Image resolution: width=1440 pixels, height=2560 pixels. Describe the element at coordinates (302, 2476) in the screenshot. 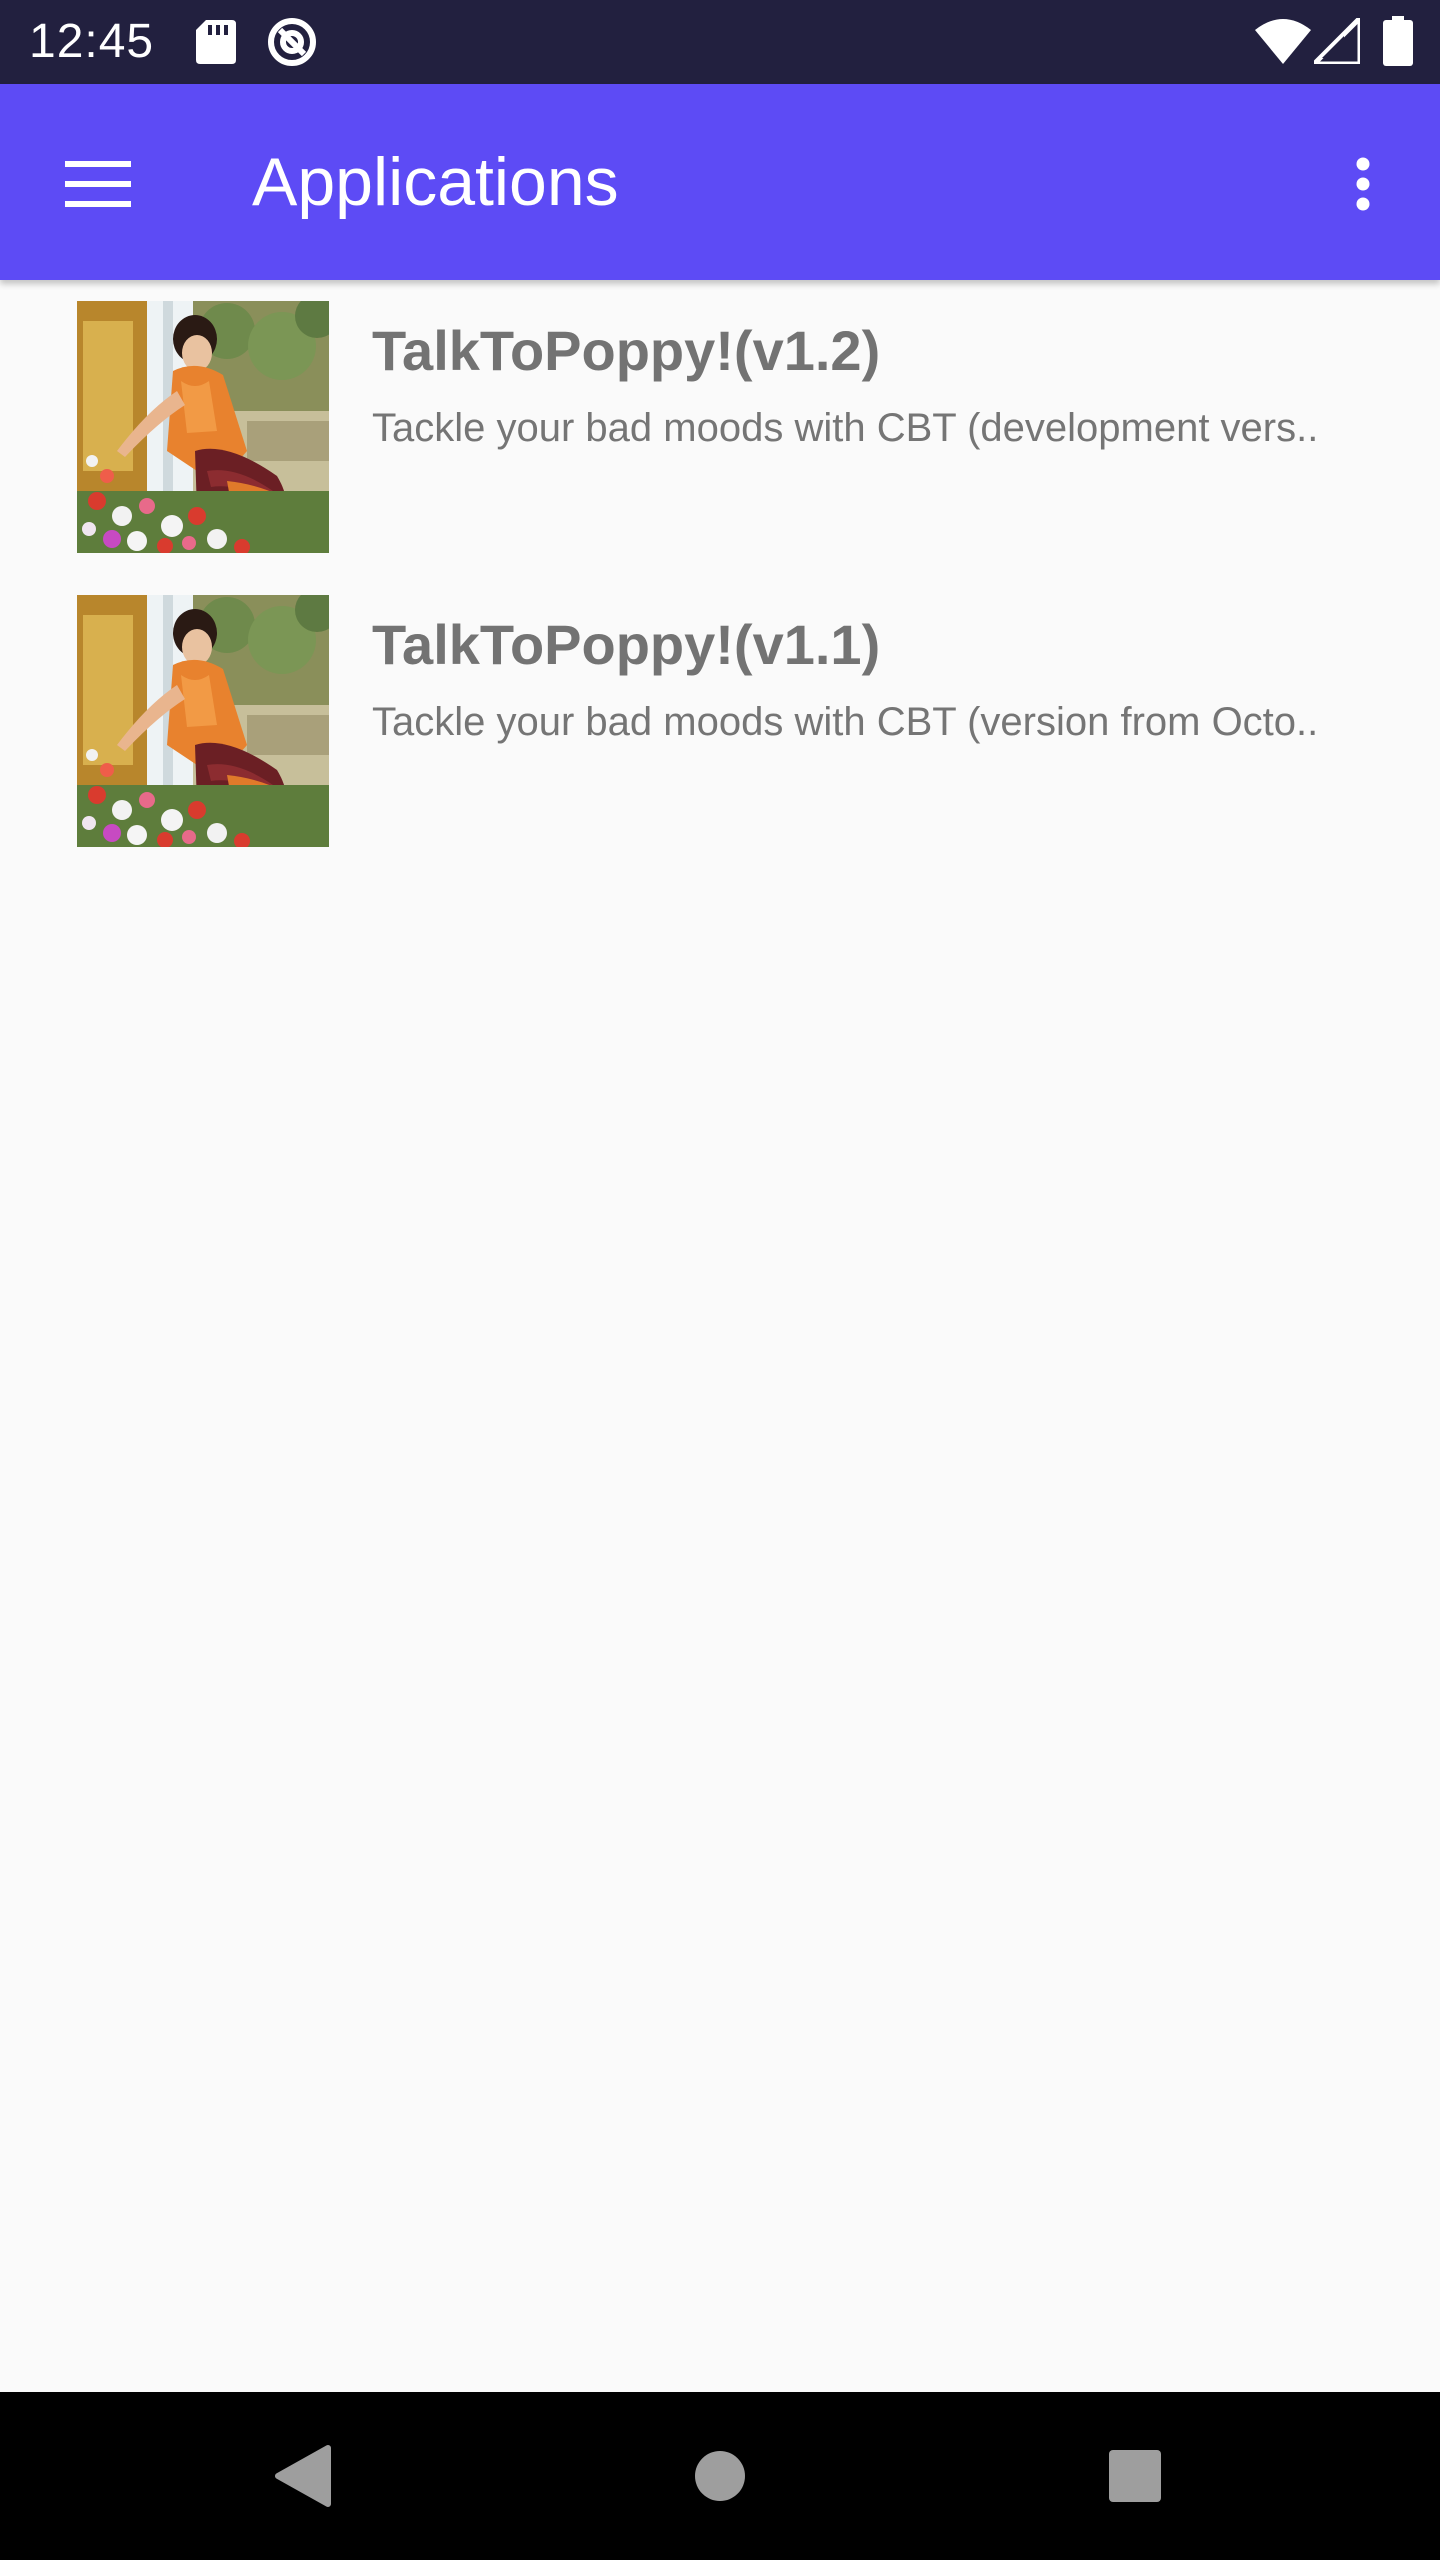

I see `back-icon` at that location.